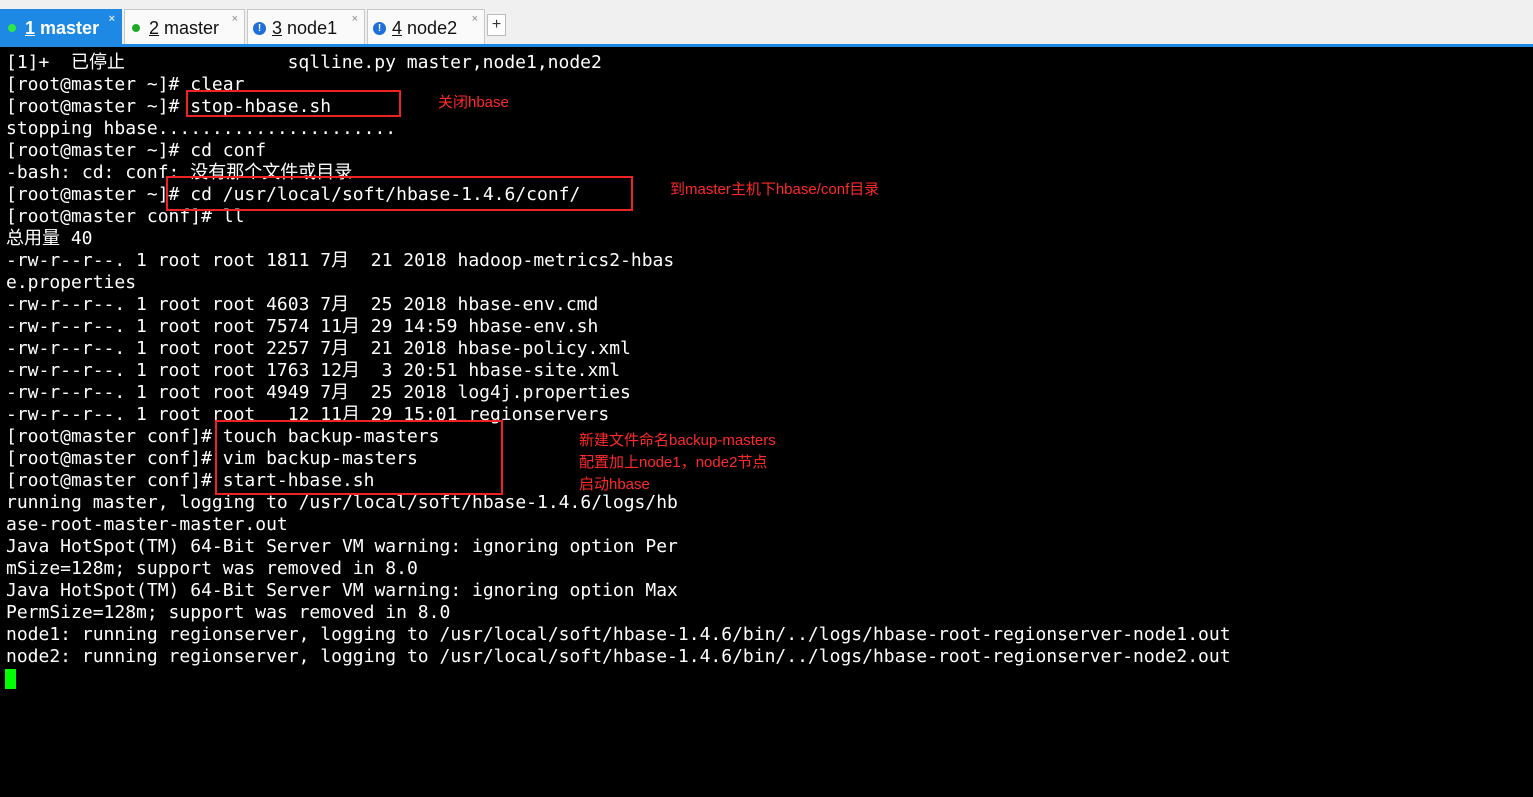 This screenshot has width=1533, height=797. What do you see at coordinates (614, 484) in the screenshot?
I see `annotation-start-hbase: 启动hbase` at bounding box center [614, 484].